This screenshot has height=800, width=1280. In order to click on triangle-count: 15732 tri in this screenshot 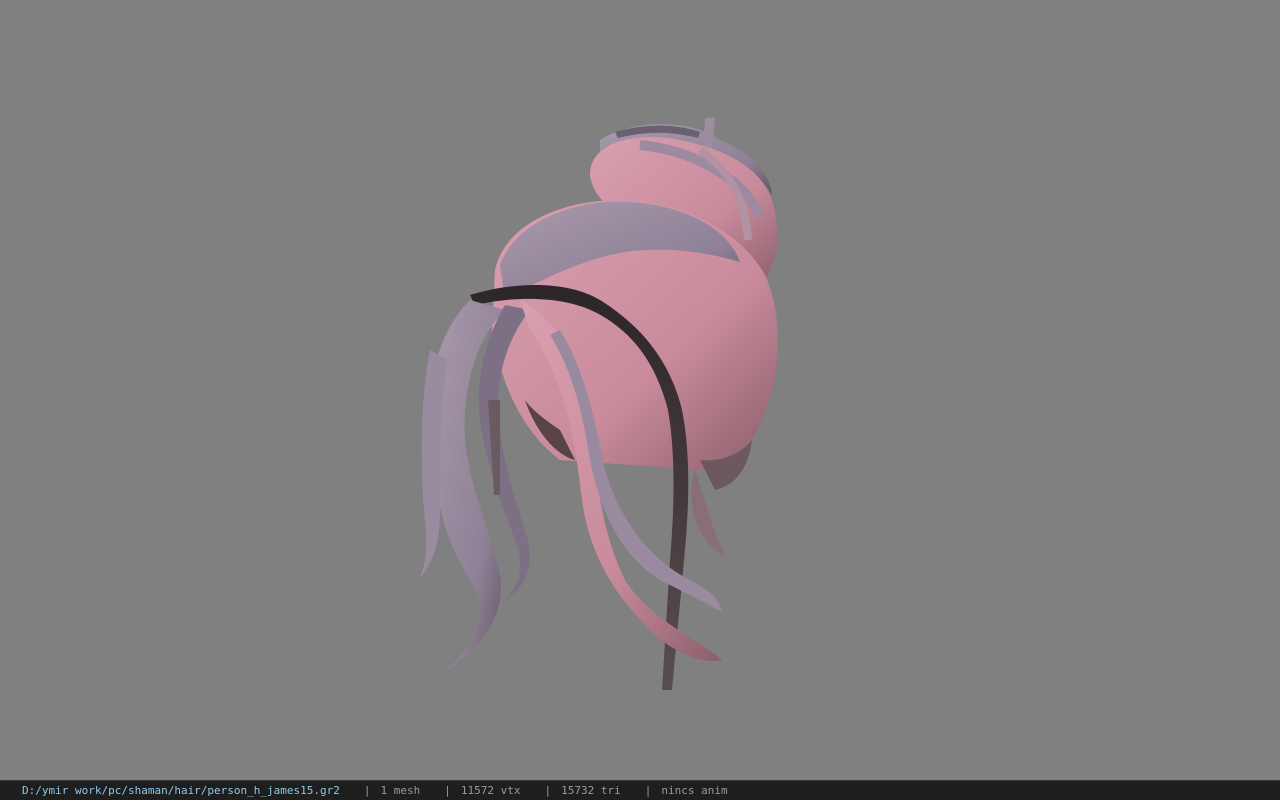, I will do `click(591, 790)`.